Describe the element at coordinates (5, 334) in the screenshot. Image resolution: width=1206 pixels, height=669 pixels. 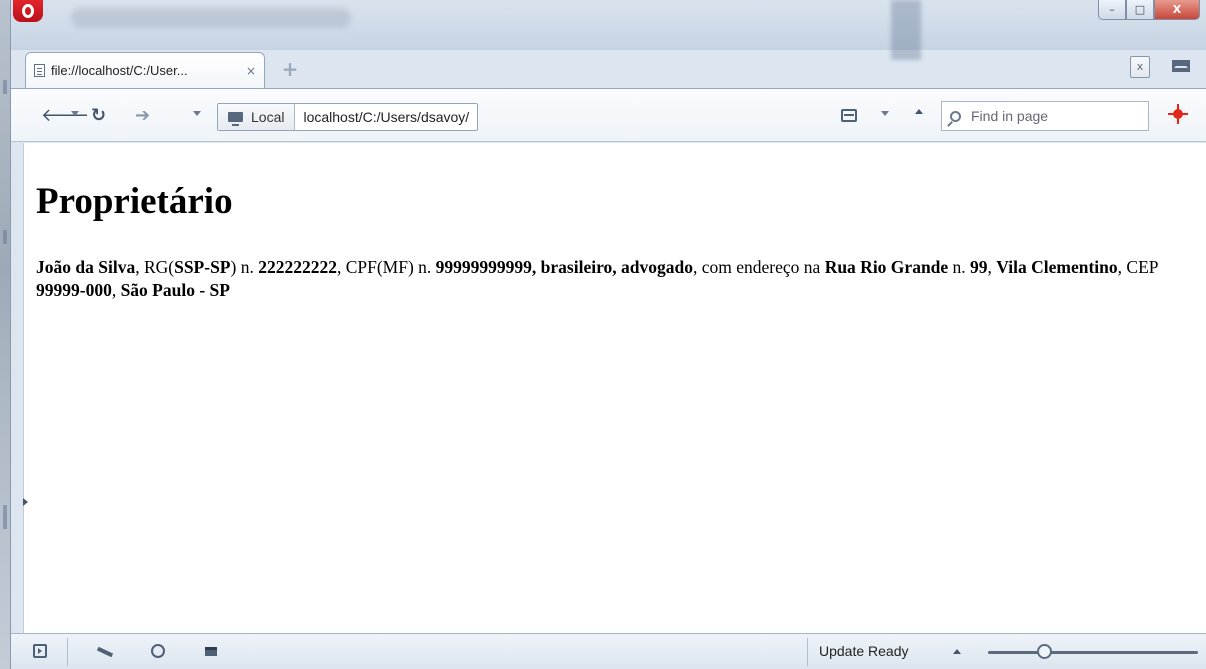
I see `desktop-background` at that location.